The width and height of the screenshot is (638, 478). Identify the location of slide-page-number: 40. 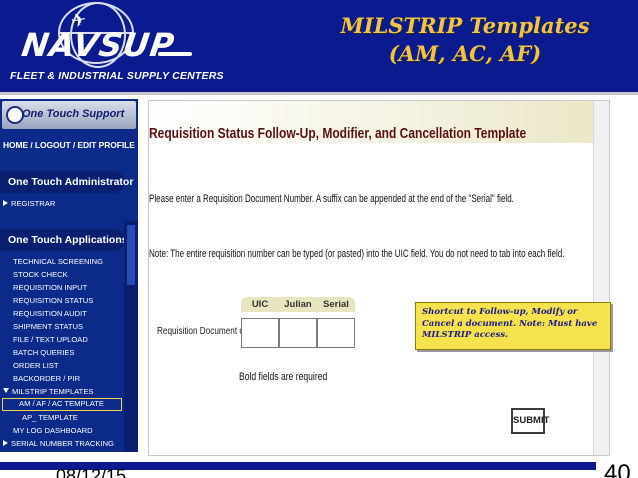
(617, 469).